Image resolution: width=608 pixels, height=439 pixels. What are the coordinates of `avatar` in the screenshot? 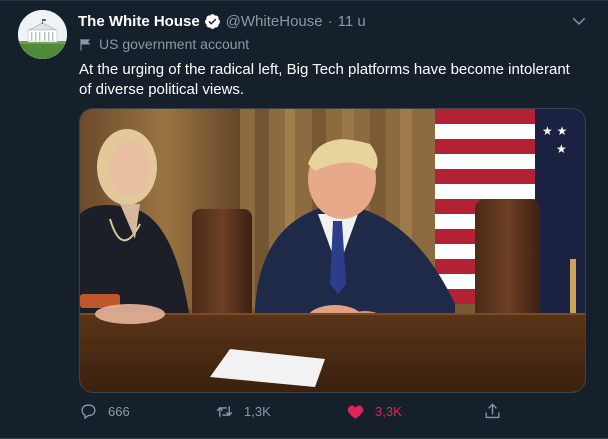 It's located at (42, 34).